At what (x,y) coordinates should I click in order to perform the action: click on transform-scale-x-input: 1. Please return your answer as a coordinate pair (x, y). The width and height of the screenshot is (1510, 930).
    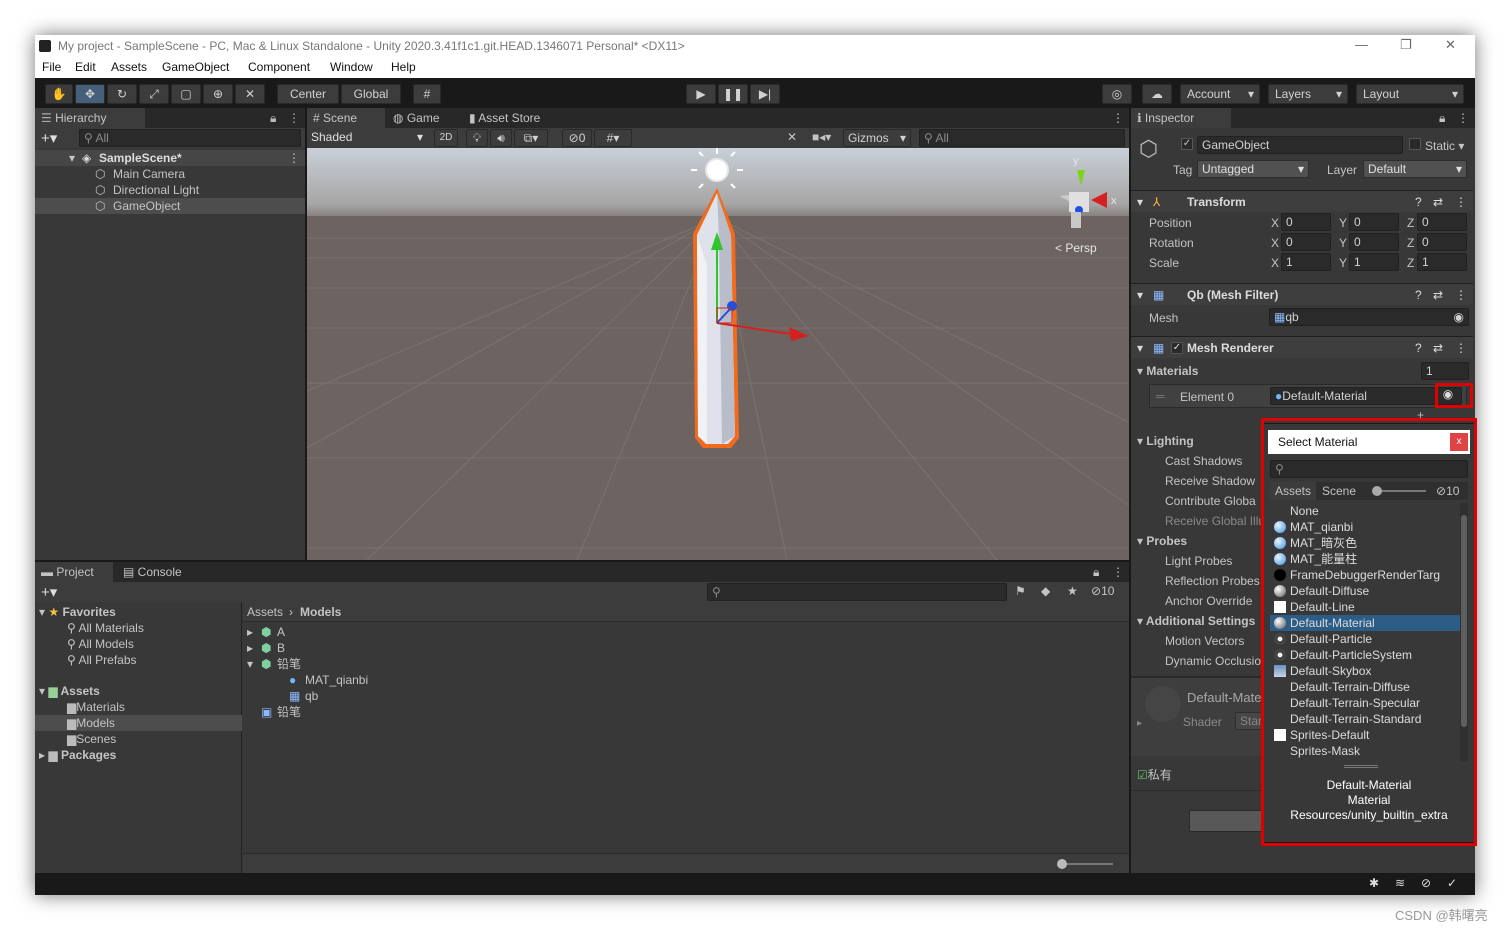
    Looking at the image, I should click on (1306, 262).